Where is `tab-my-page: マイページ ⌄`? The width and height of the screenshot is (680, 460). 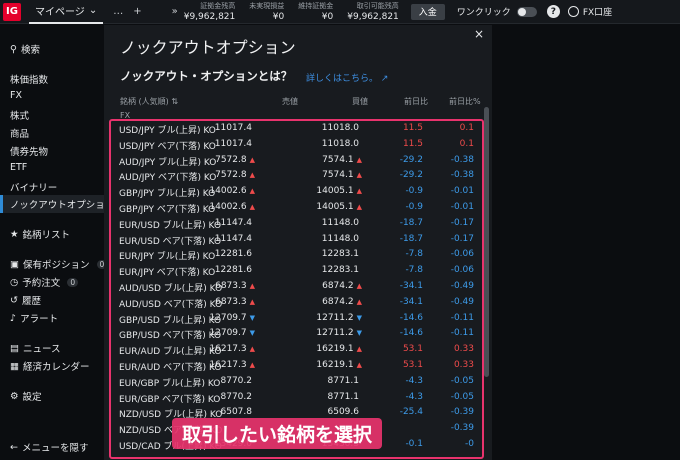
tab-my-page: マイページ ⌄ is located at coordinates (66, 12).